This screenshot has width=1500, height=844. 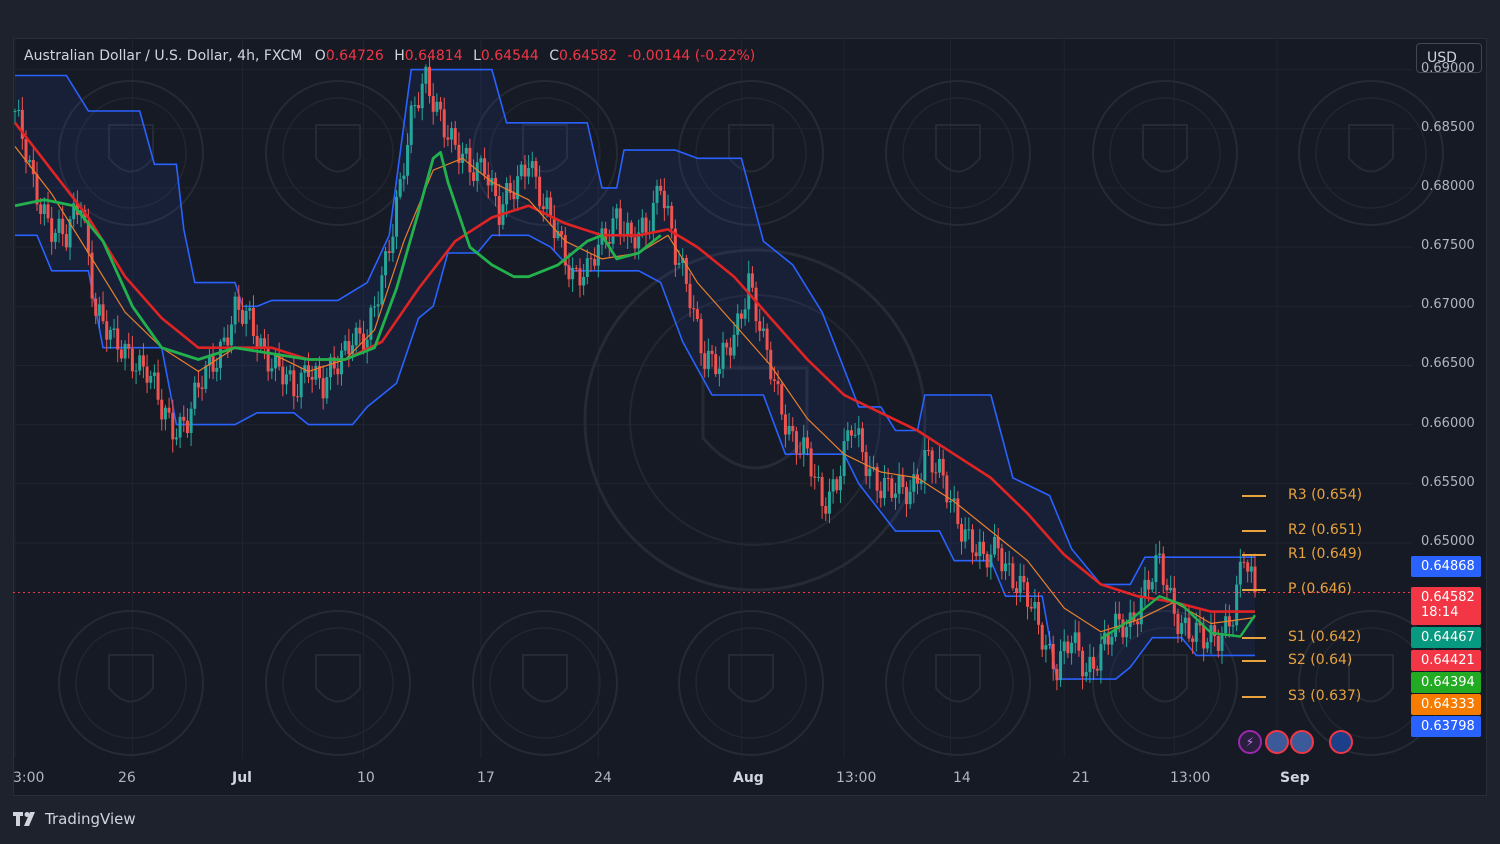 I want to click on lightning-icon: ⚡, so click(x=1250, y=742).